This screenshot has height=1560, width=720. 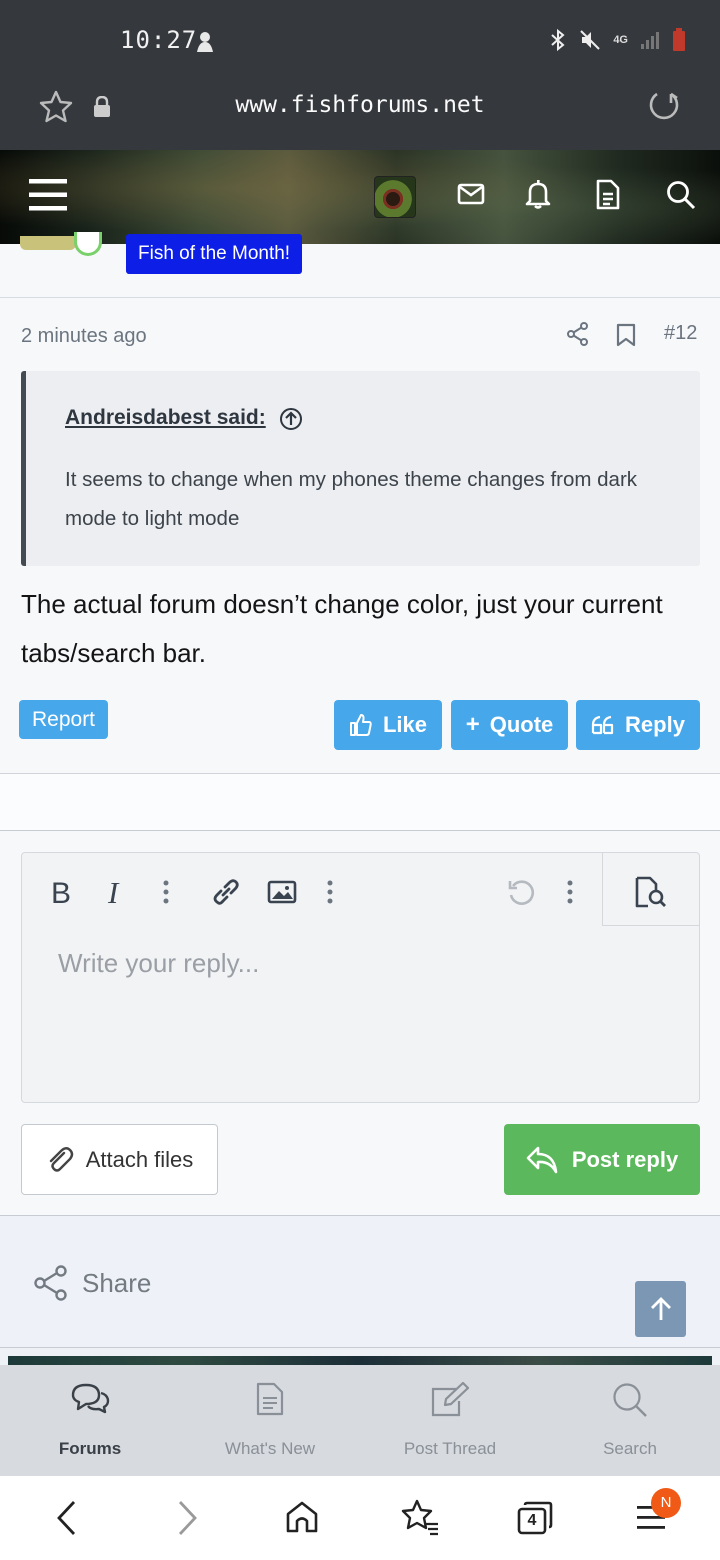 What do you see at coordinates (67, 1518) in the screenshot?
I see `back-icon` at bounding box center [67, 1518].